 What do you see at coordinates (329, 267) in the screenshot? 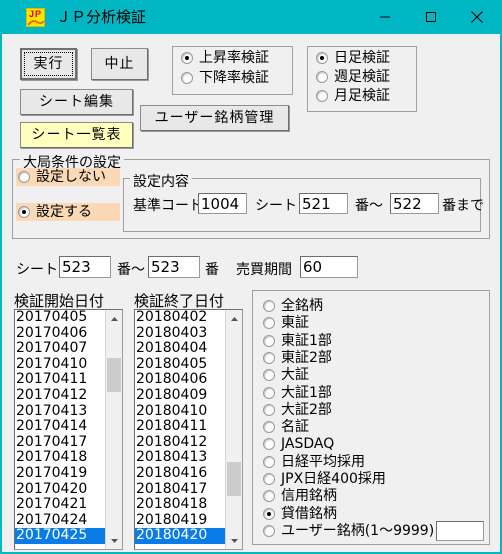
I see `trade-period-input: 60` at bounding box center [329, 267].